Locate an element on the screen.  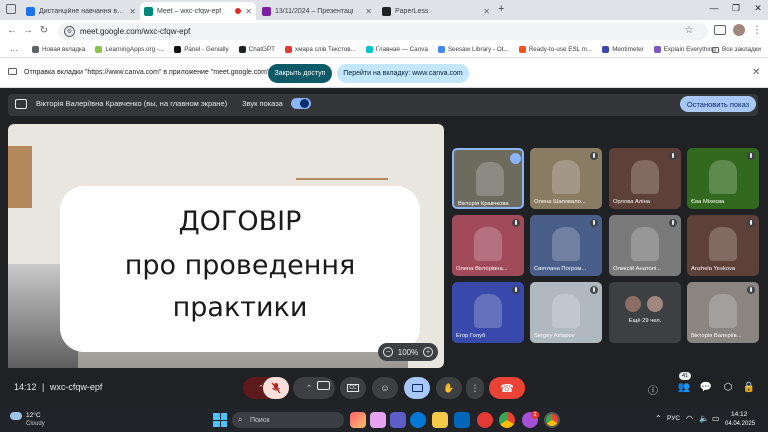
captions-button: CC is located at coordinates (353, 388).